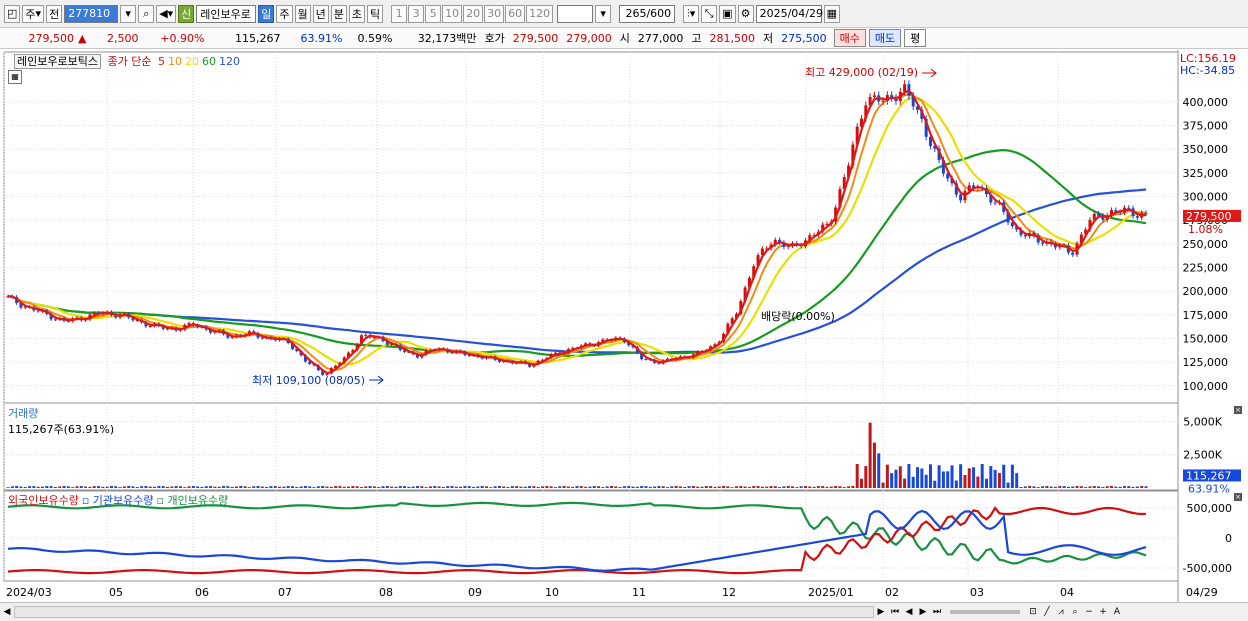  What do you see at coordinates (128, 13) in the screenshot?
I see `code-dropdown-button: ▾` at bounding box center [128, 13].